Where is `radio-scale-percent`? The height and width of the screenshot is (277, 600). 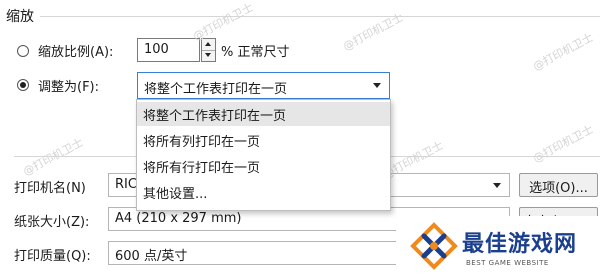
radio-scale-percent is located at coordinates (23, 51).